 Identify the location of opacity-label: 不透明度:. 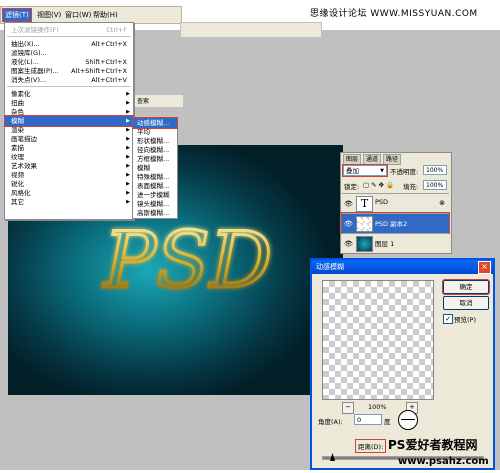
(404, 172).